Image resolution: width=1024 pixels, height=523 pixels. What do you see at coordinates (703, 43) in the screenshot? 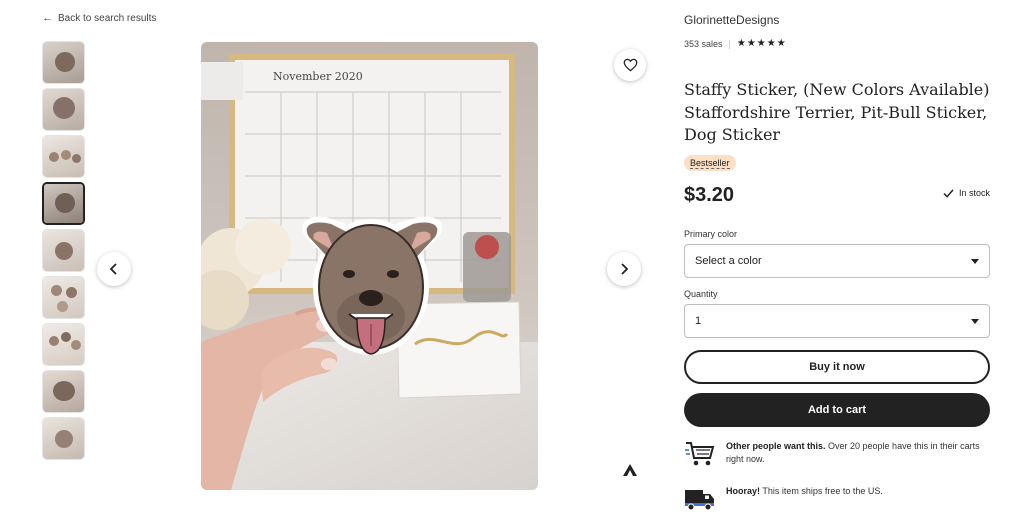
I see `sales-count: 353 sales` at bounding box center [703, 43].